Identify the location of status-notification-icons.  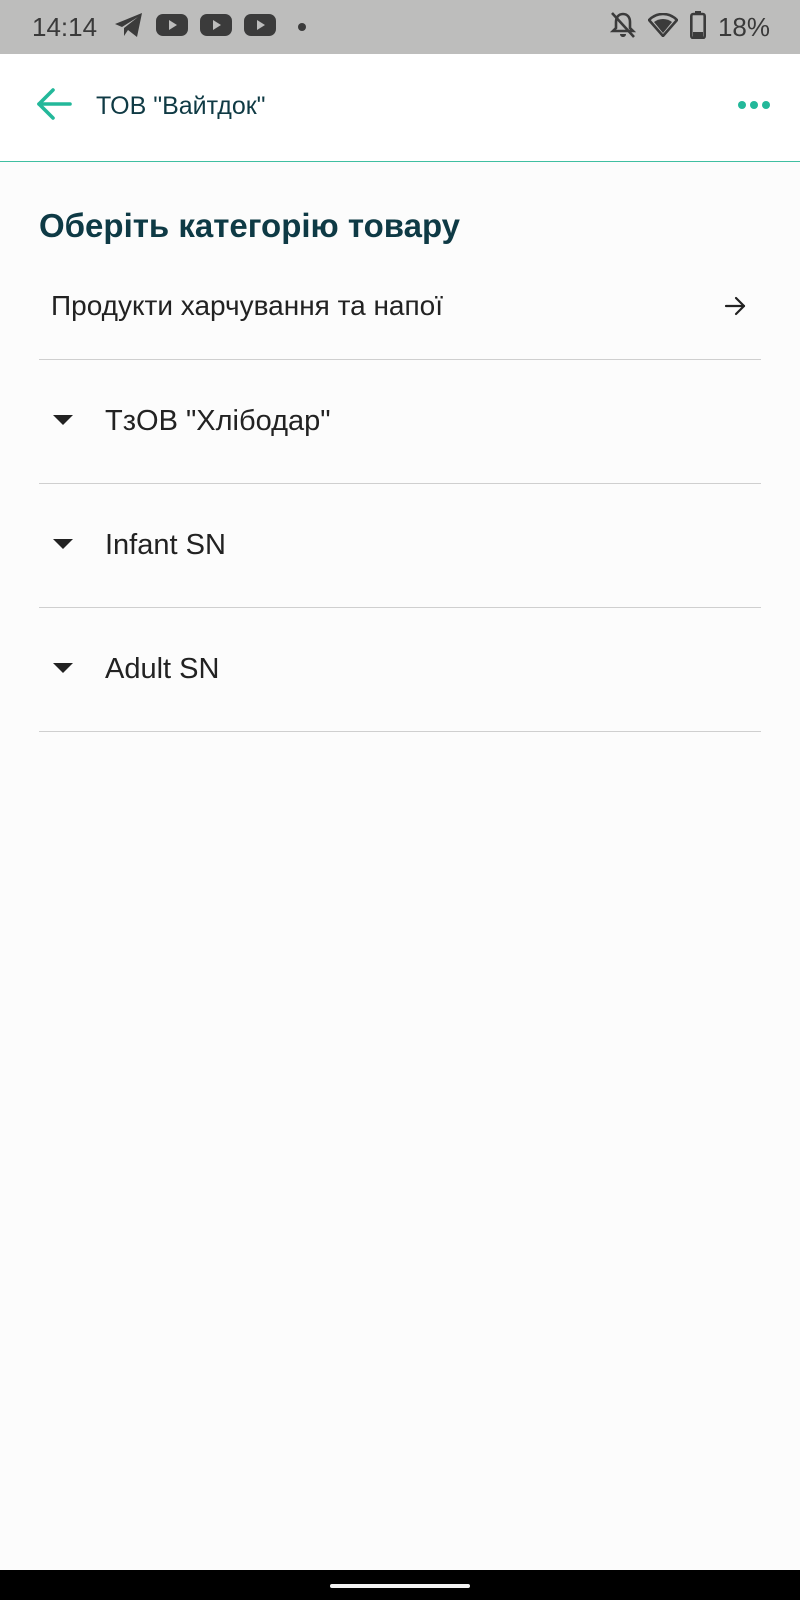
(210, 27).